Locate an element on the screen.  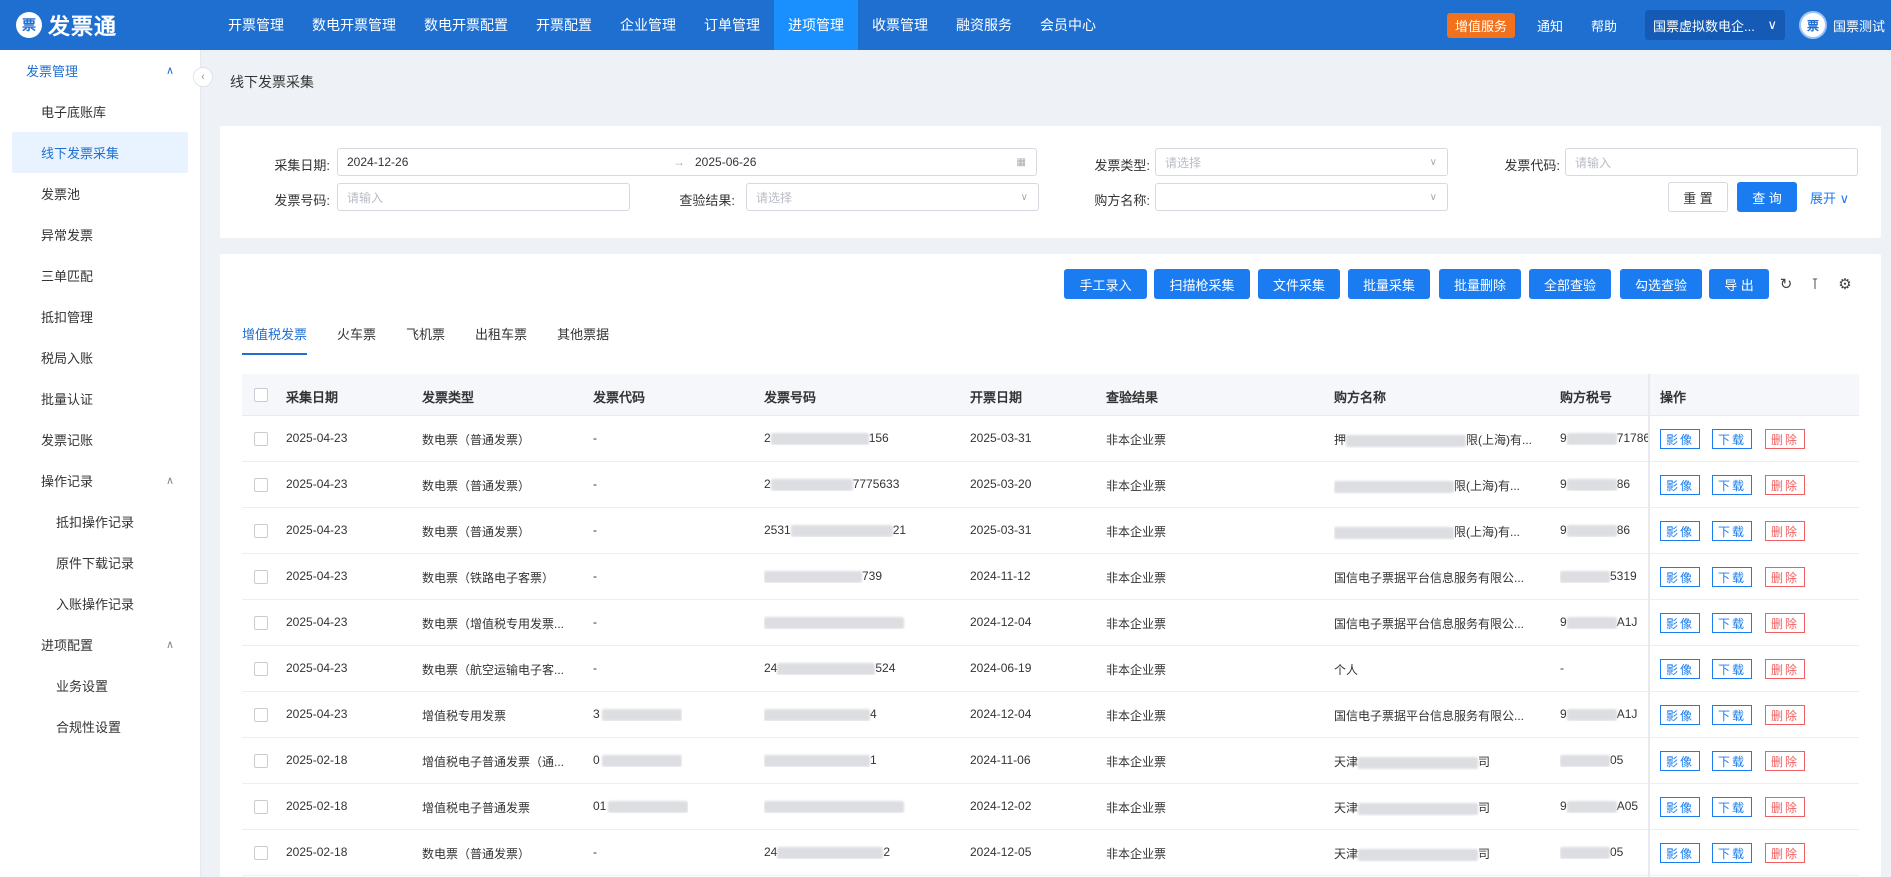
invoice-type-select: 请选择 ∨ is located at coordinates (1301, 162).